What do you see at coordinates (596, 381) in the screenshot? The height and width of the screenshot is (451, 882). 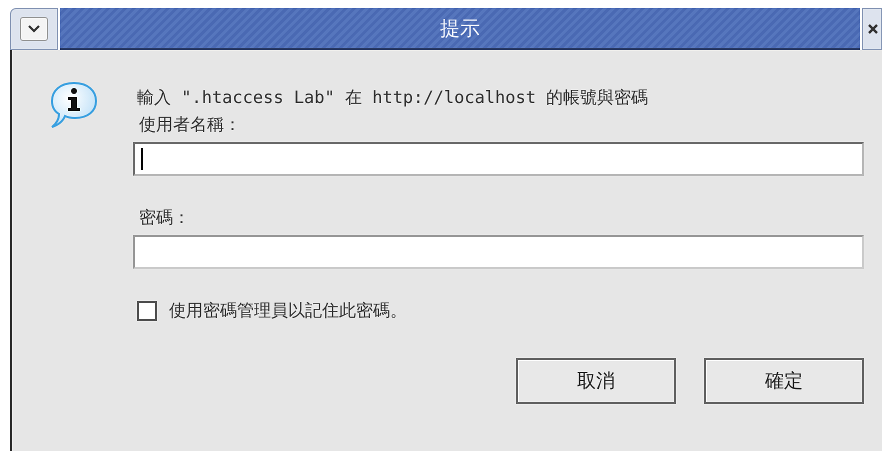 I see `dialog-button: 取消` at bounding box center [596, 381].